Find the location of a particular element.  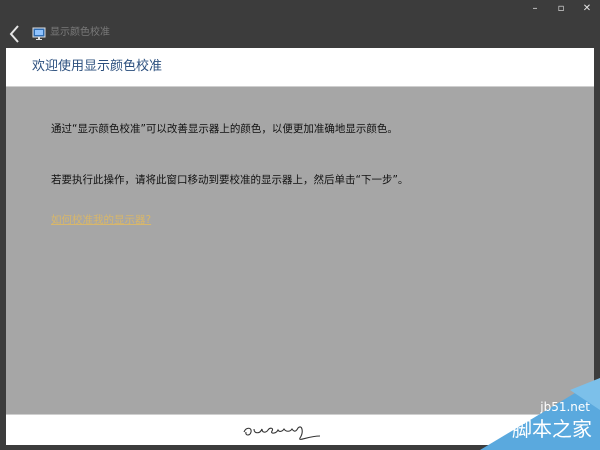

page-header: 欢迎使用显示颜色校准 is located at coordinates (300, 67).